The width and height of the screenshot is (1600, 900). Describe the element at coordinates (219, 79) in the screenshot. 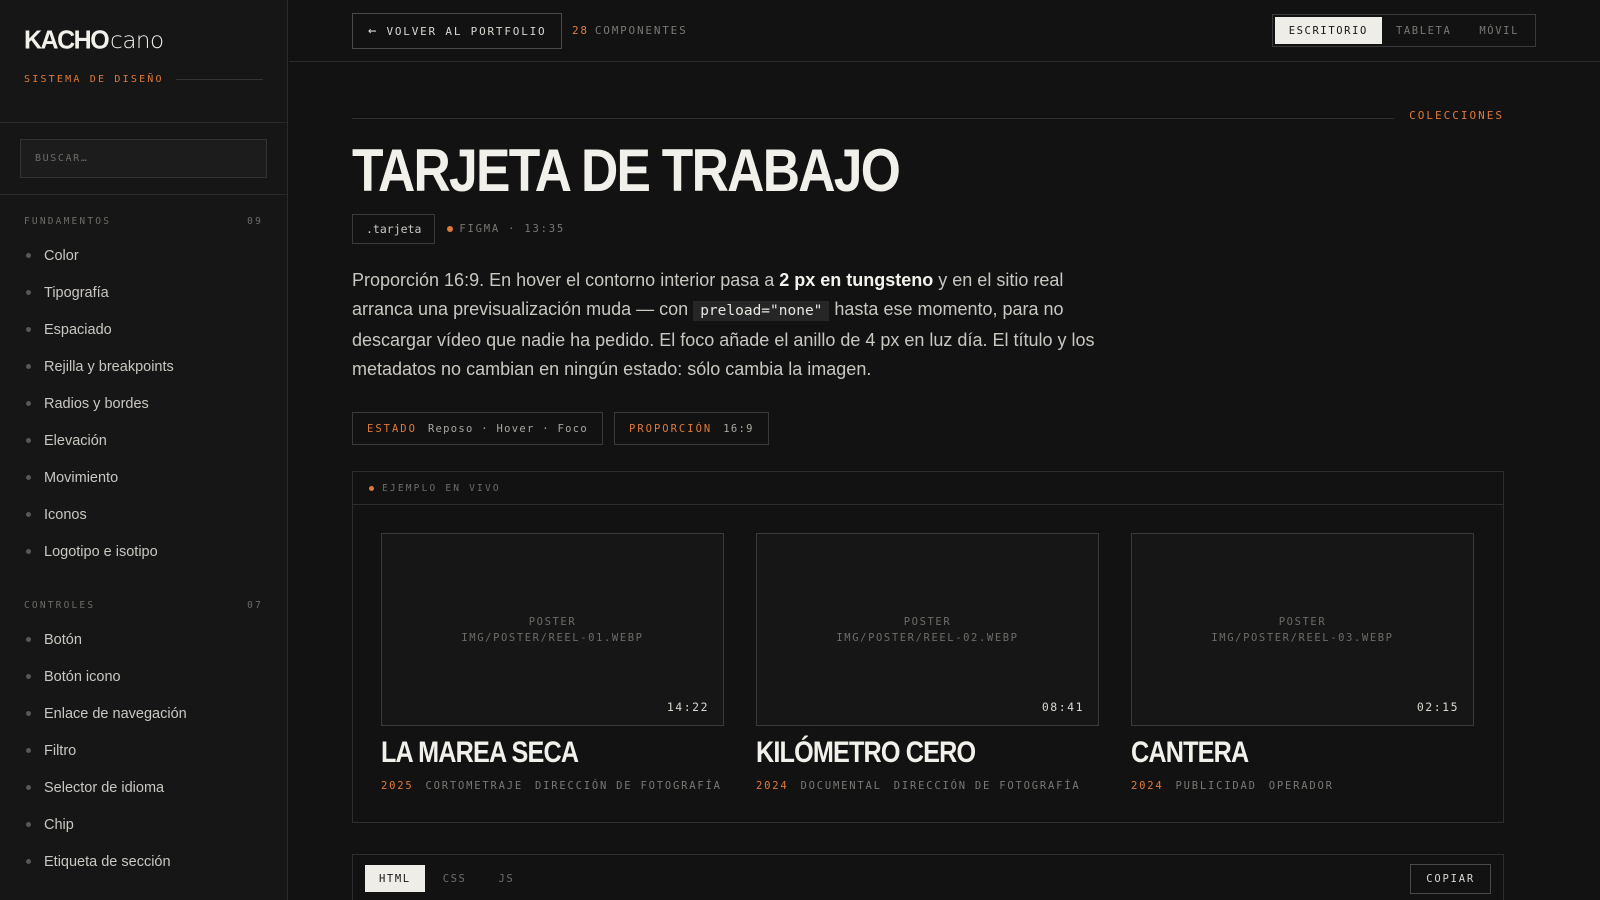

I see `divider` at that location.